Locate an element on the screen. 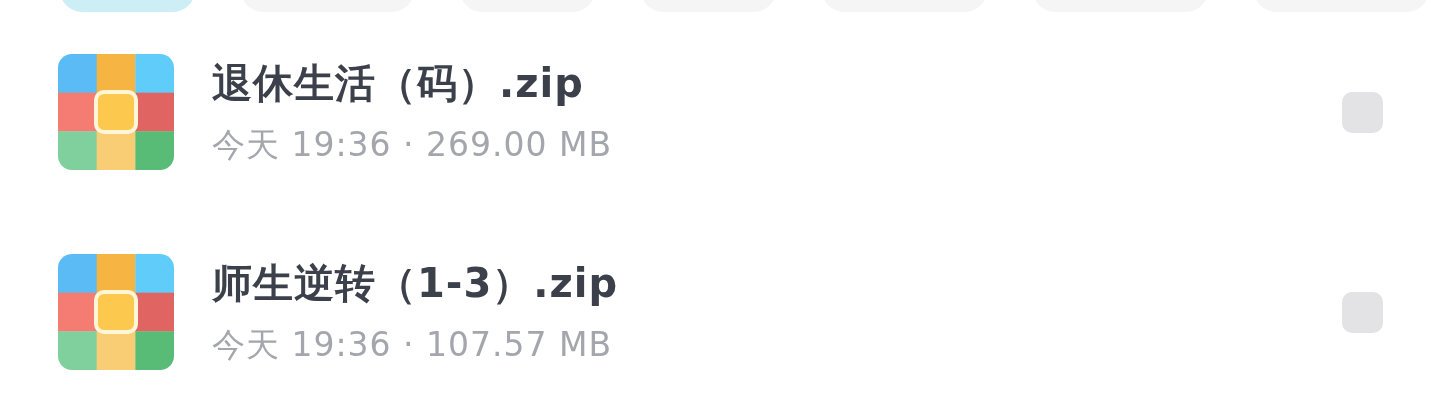 The width and height of the screenshot is (1440, 420). file-name: 师生逆转（1-3）.zip is located at coordinates (416, 283).